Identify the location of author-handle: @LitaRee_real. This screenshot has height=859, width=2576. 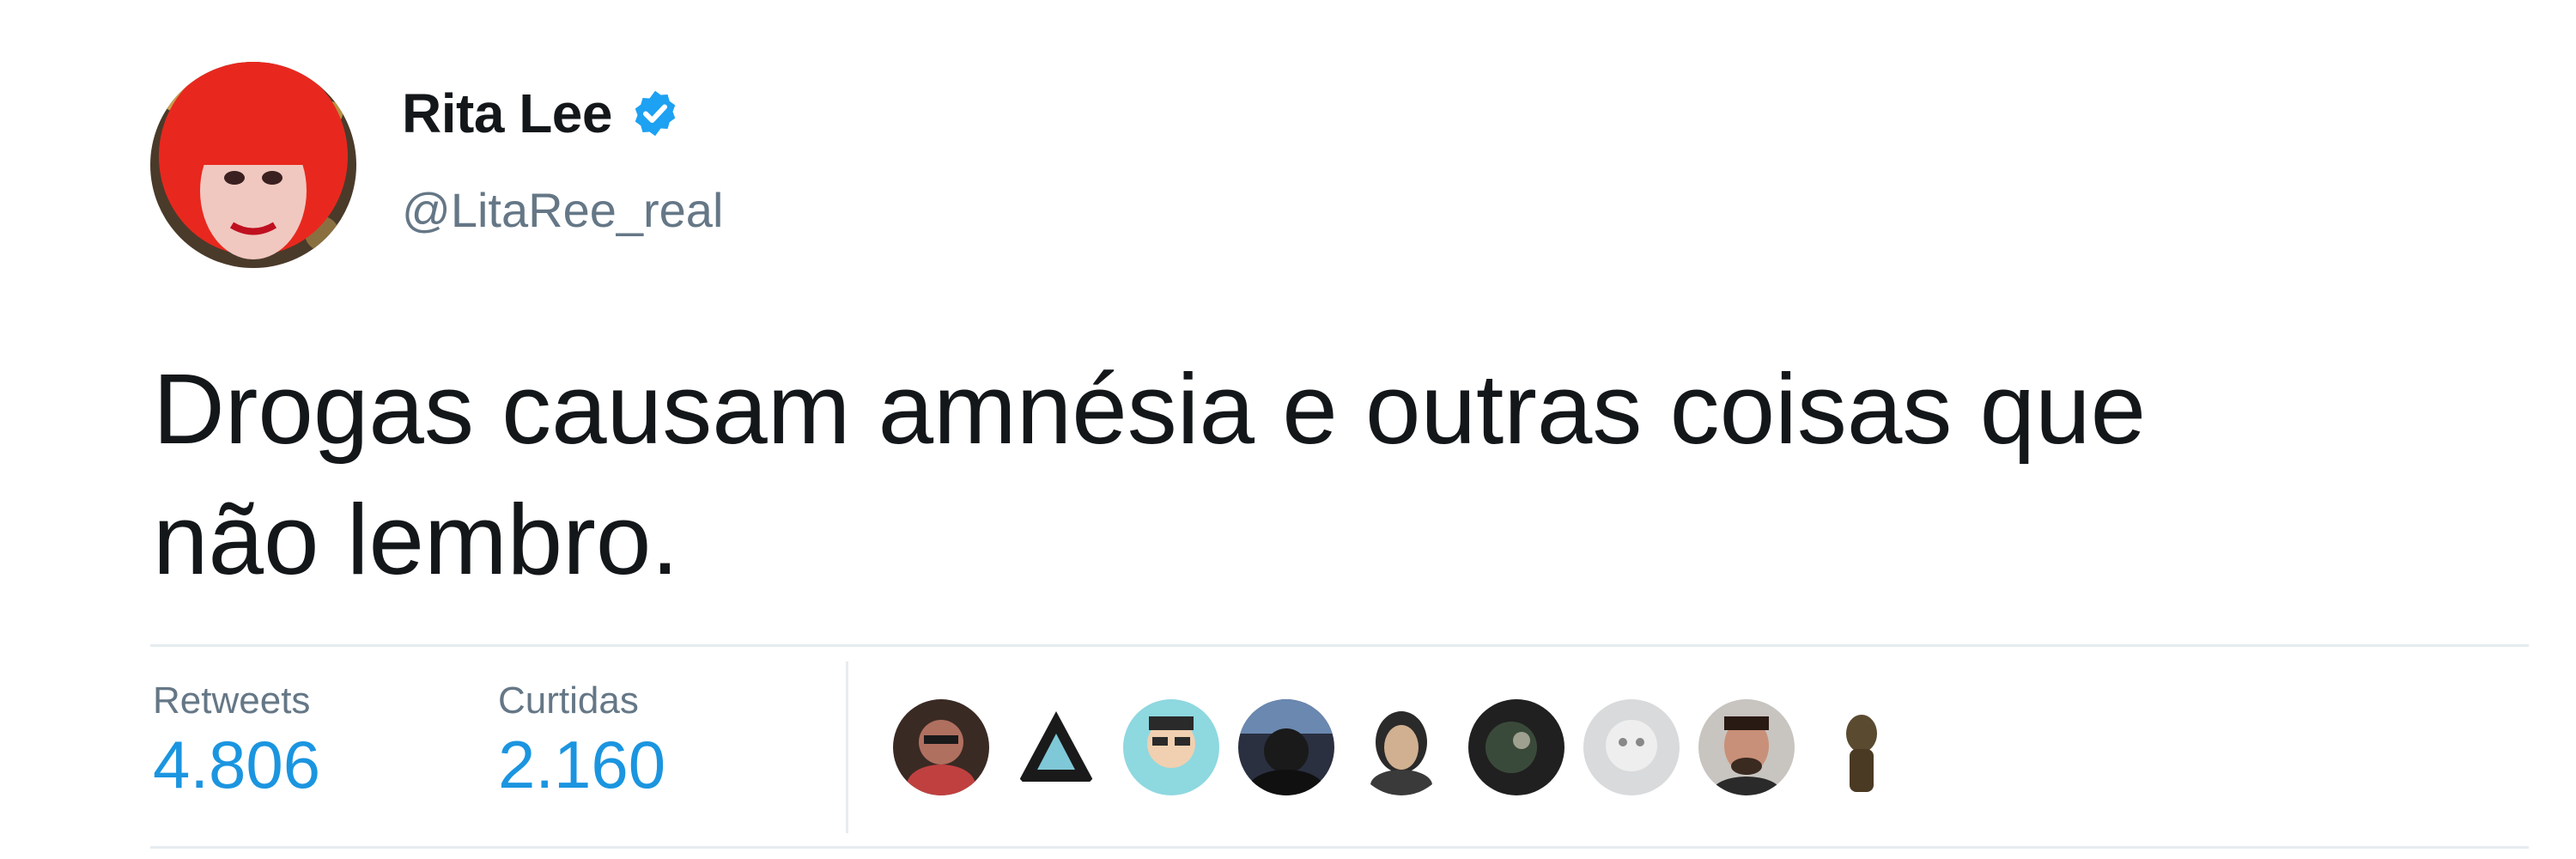
(563, 210).